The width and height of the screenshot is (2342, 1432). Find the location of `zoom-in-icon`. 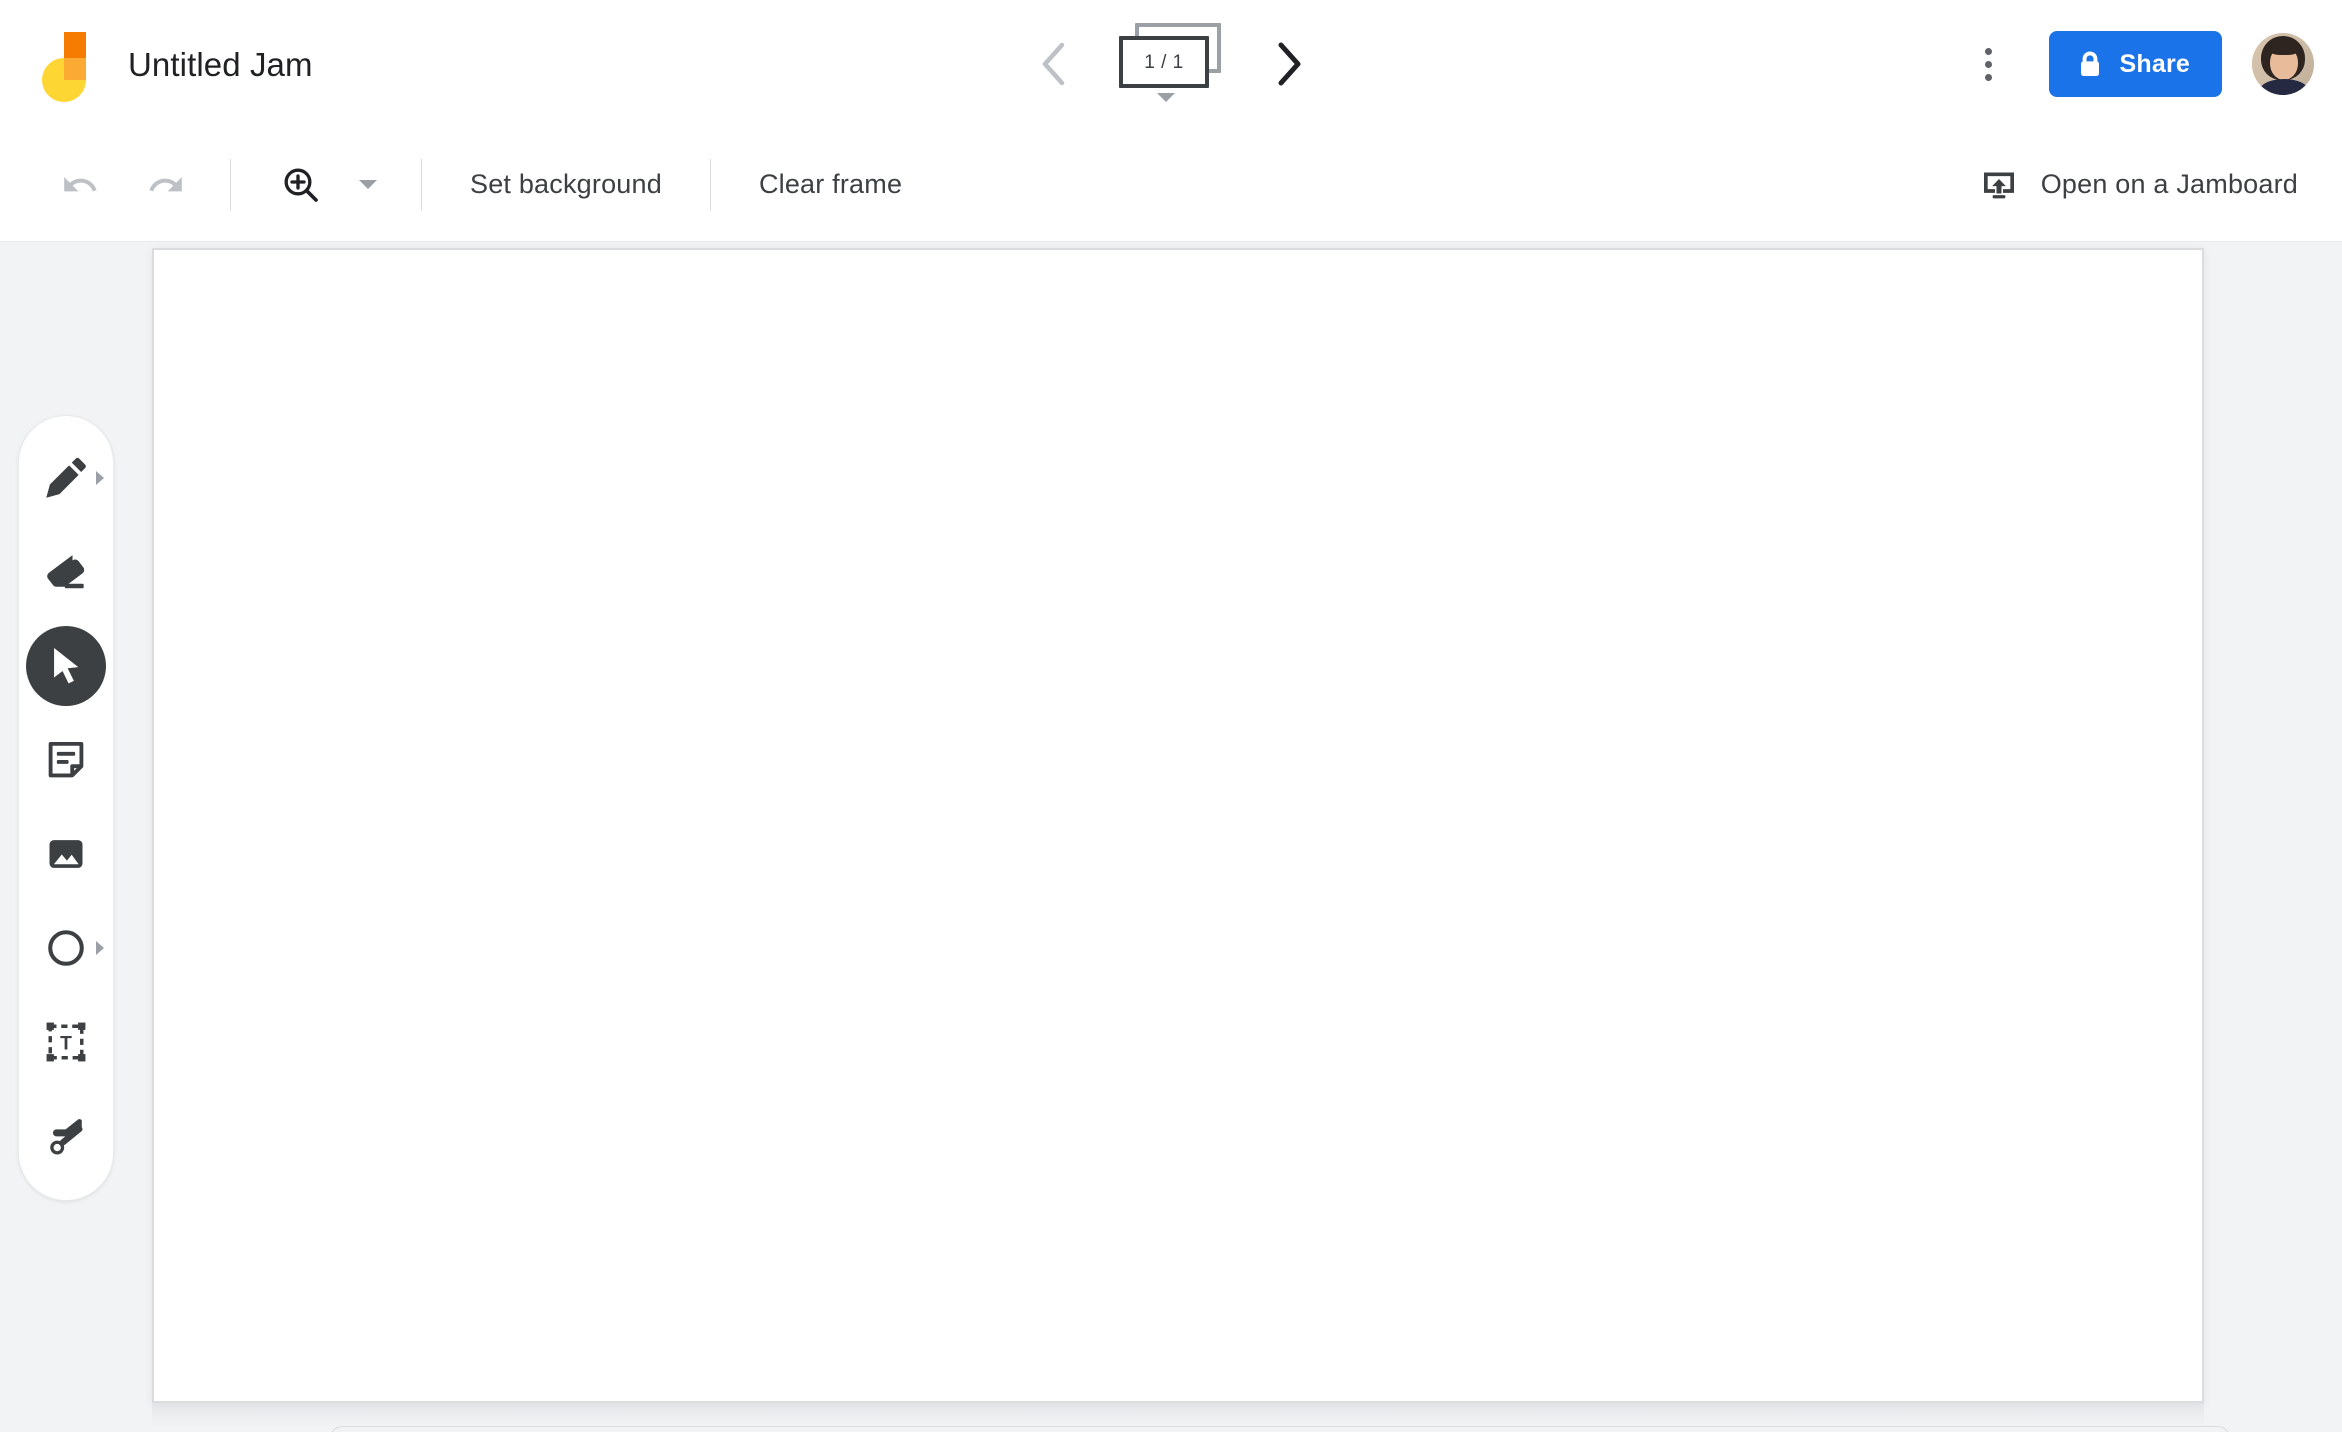

zoom-in-icon is located at coordinates (301, 185).